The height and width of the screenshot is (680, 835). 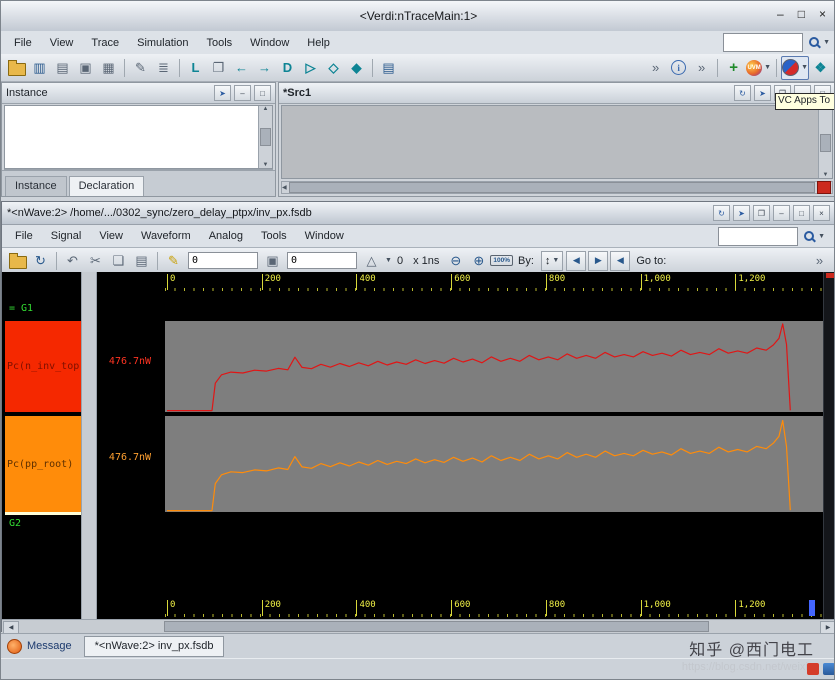 What do you see at coordinates (36, 186) in the screenshot?
I see `tab-instance: Instance` at bounding box center [36, 186].